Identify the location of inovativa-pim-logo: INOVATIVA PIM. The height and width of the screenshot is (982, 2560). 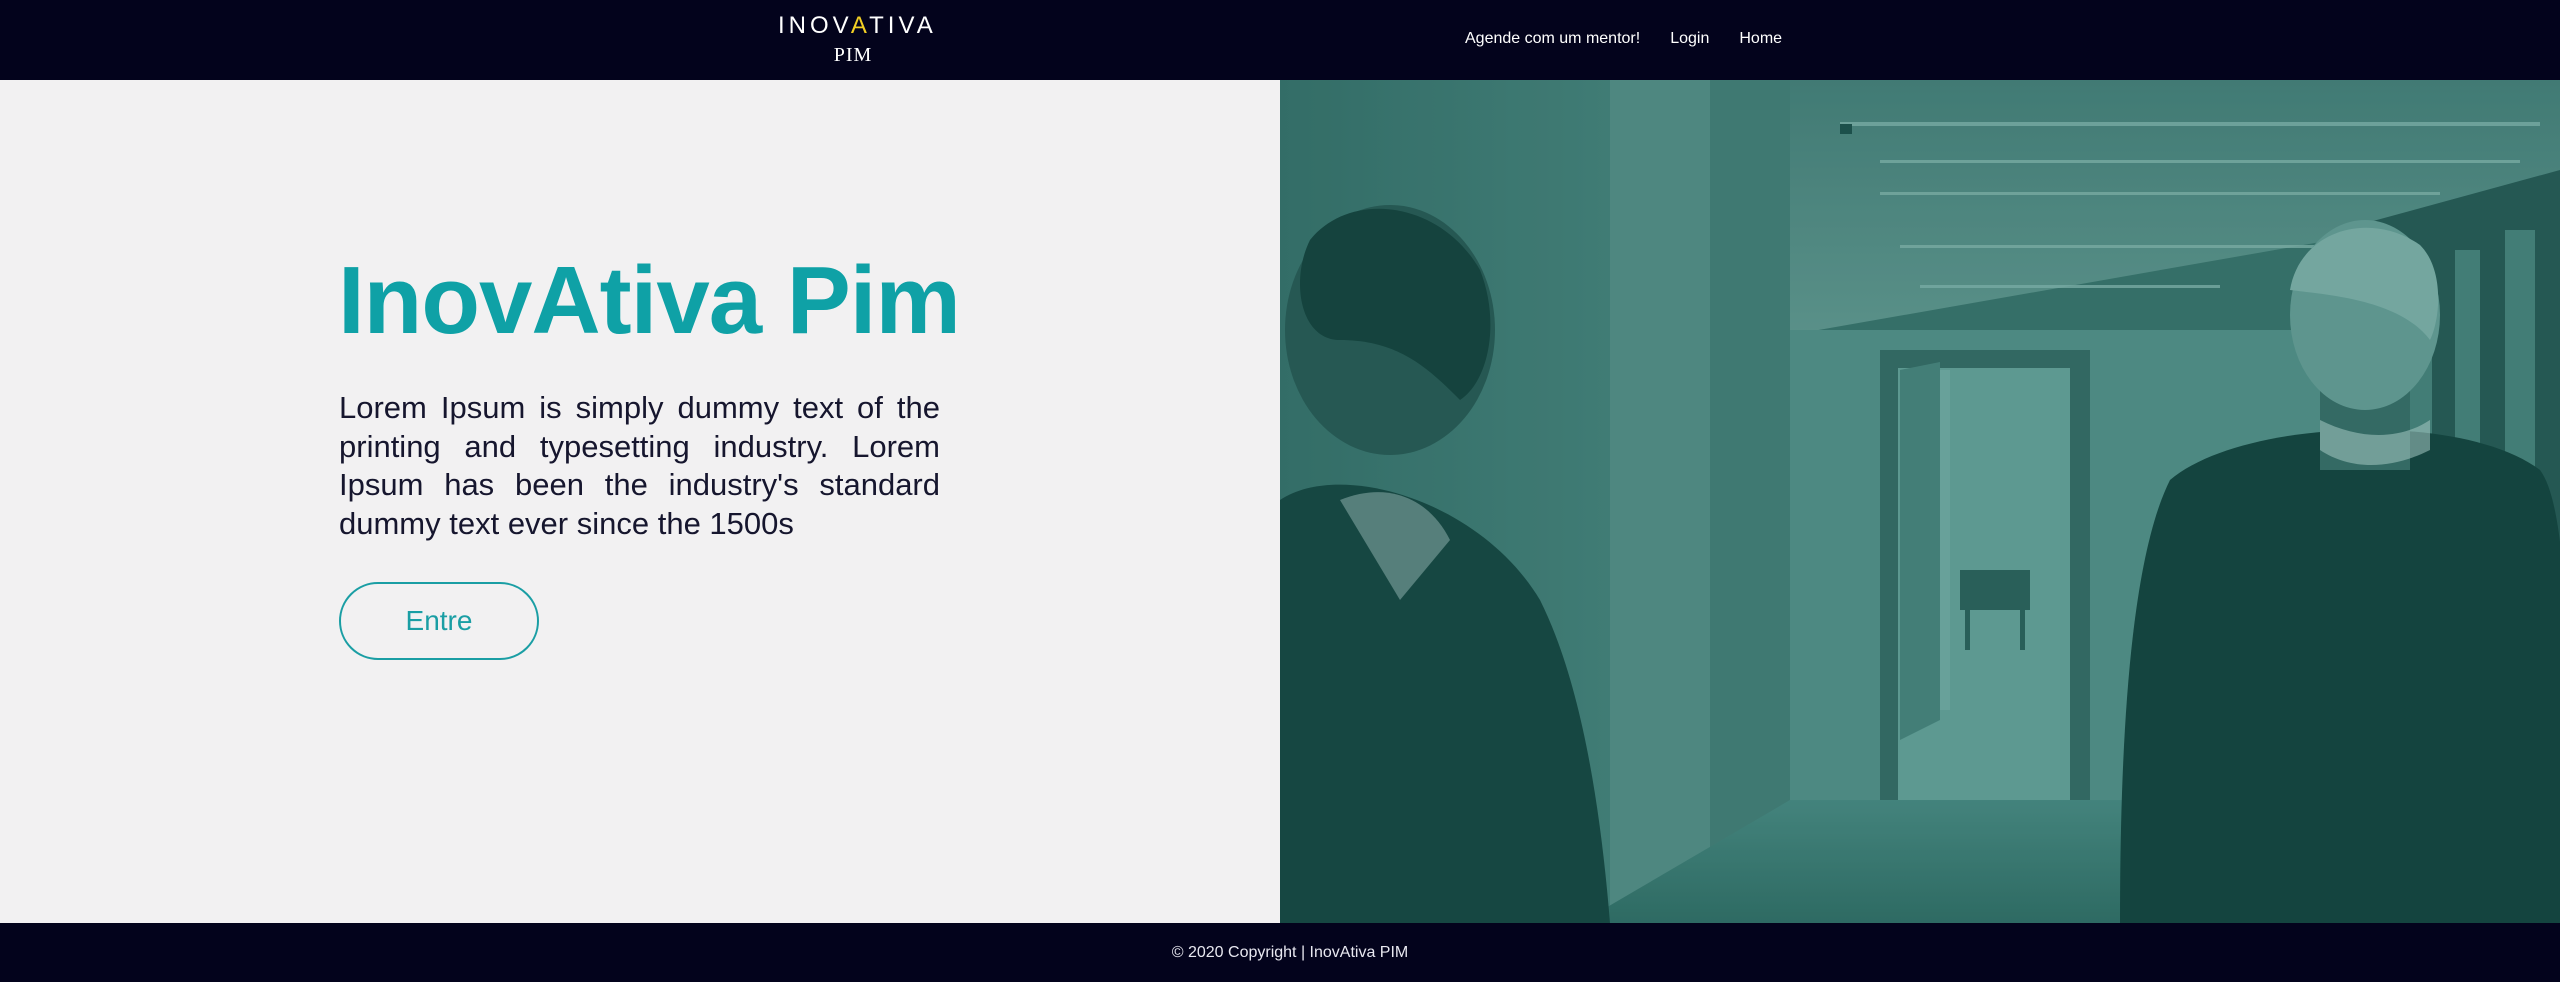
(857, 38).